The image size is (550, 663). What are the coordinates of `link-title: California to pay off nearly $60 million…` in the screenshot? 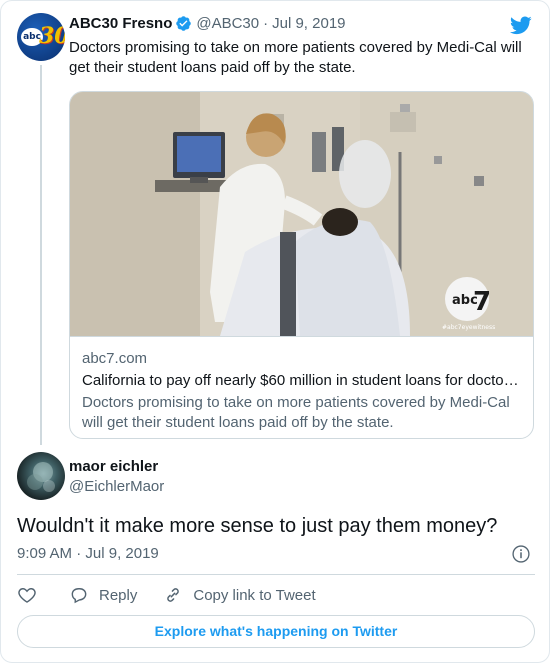 It's located at (300, 380).